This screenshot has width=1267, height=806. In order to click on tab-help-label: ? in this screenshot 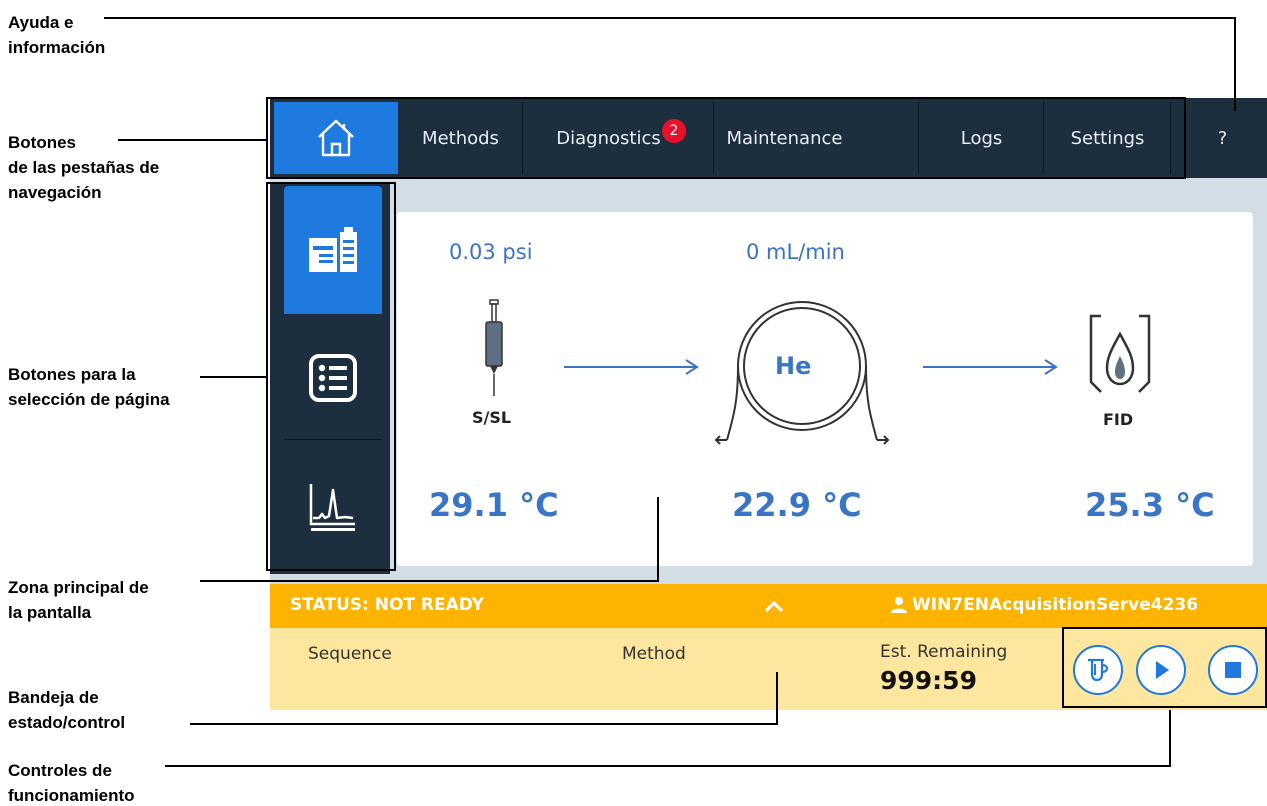, I will do `click(1222, 138)`.